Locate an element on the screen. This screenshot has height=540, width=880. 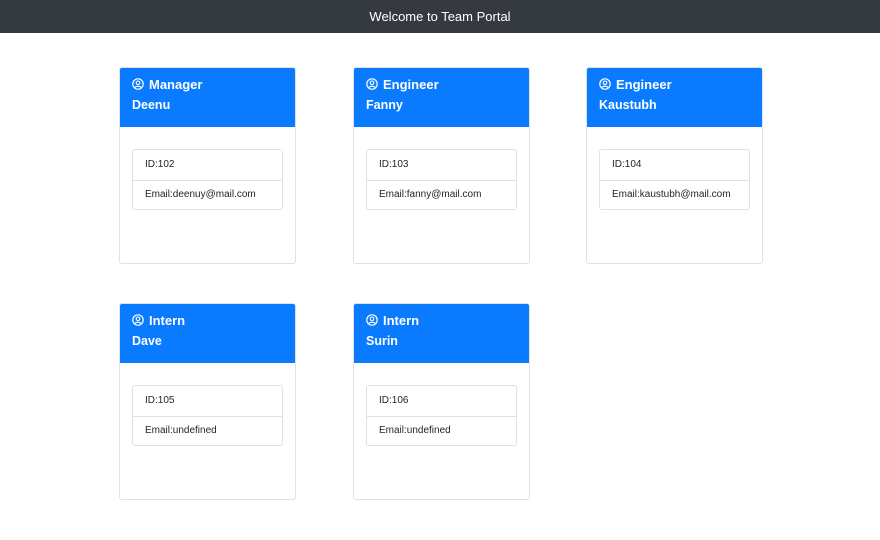
employee-name: Dave is located at coordinates (147, 341).